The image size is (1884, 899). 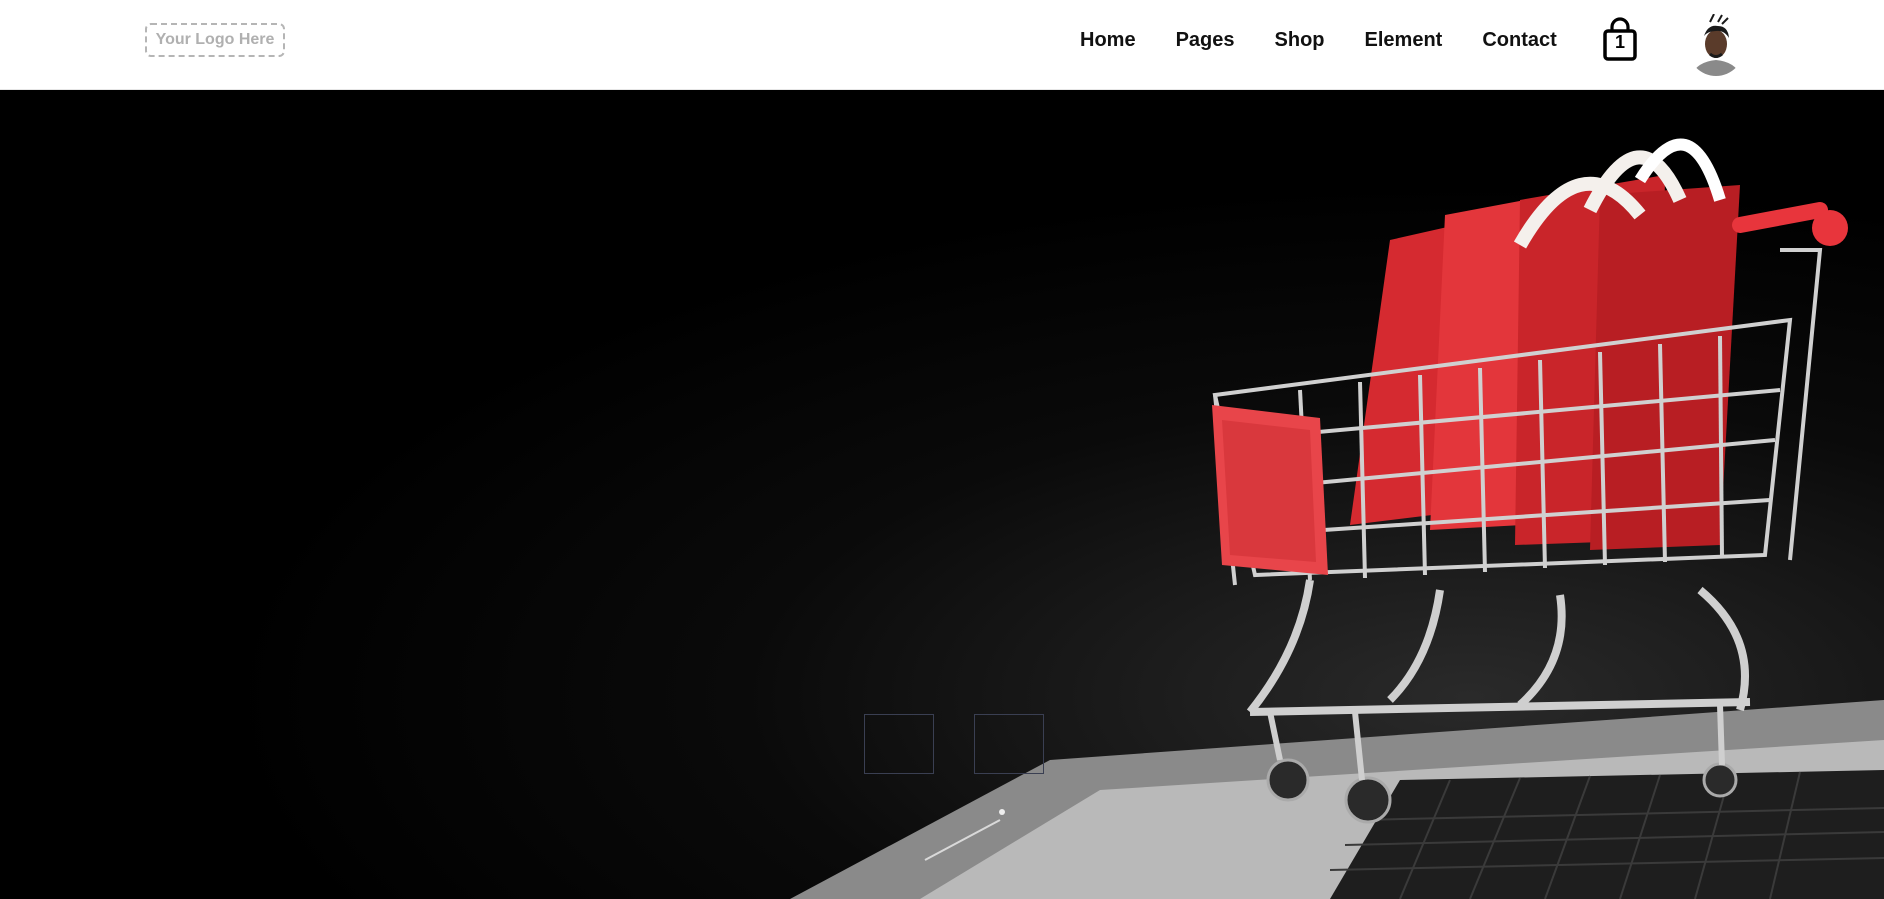 I want to click on slider-prev-button, so click(x=899, y=744).